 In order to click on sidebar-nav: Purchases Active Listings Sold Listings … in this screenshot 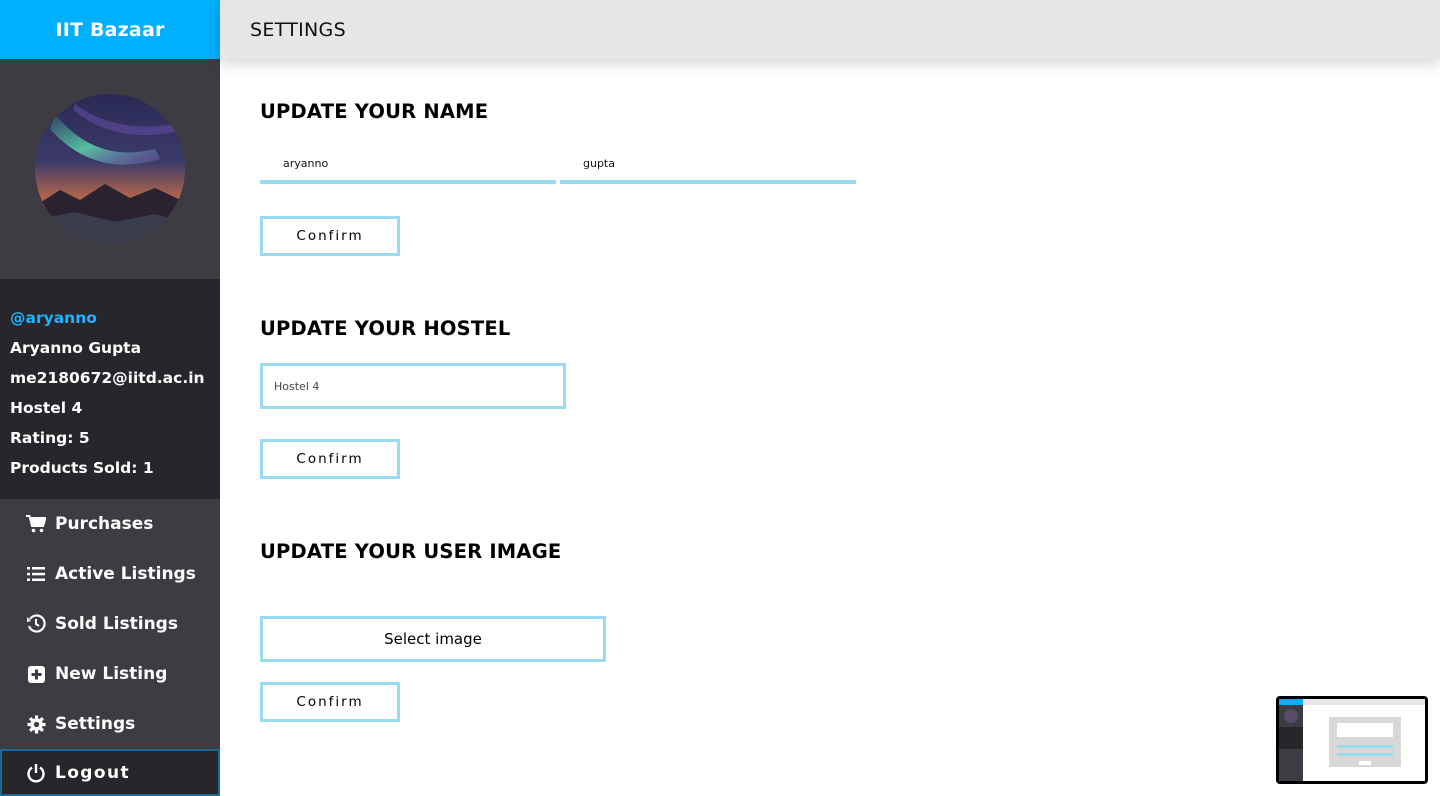, I will do `click(110, 624)`.